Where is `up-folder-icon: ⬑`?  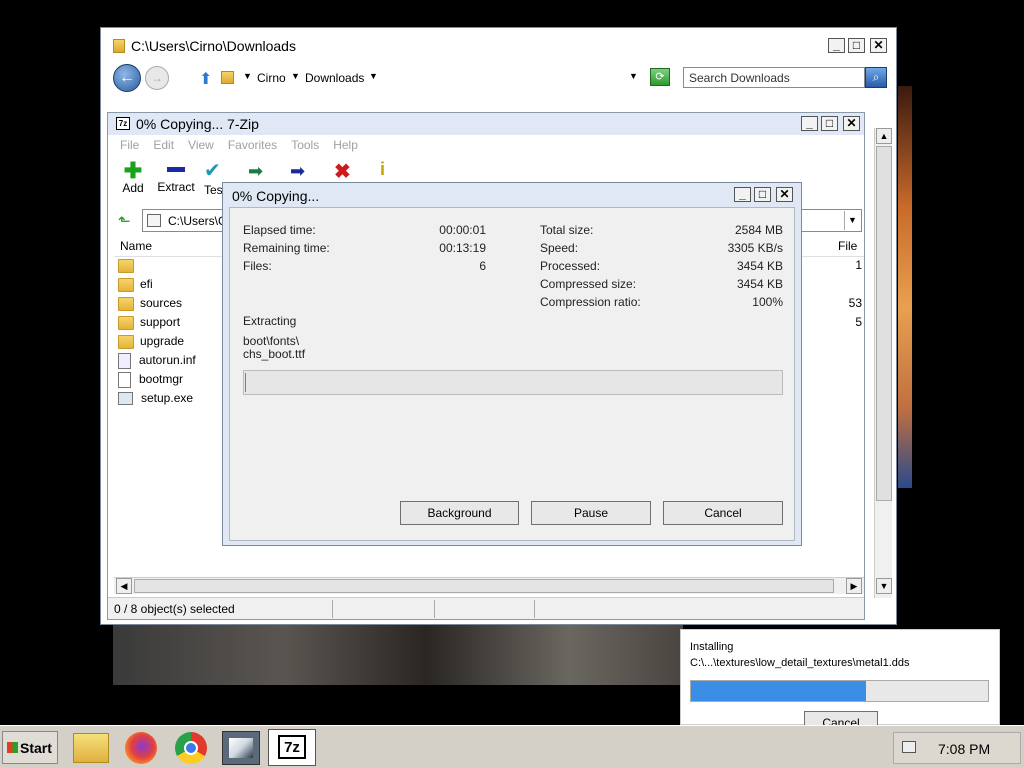 up-folder-icon: ⬑ is located at coordinates (124, 221).